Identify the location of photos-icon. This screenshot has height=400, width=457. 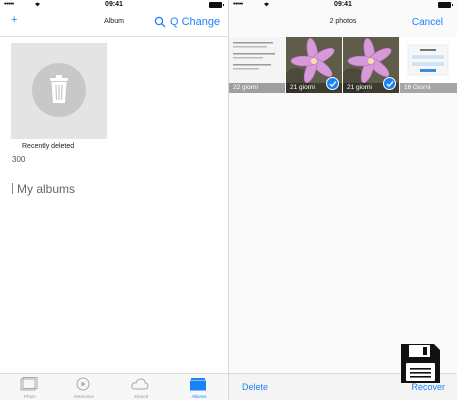
(29, 384).